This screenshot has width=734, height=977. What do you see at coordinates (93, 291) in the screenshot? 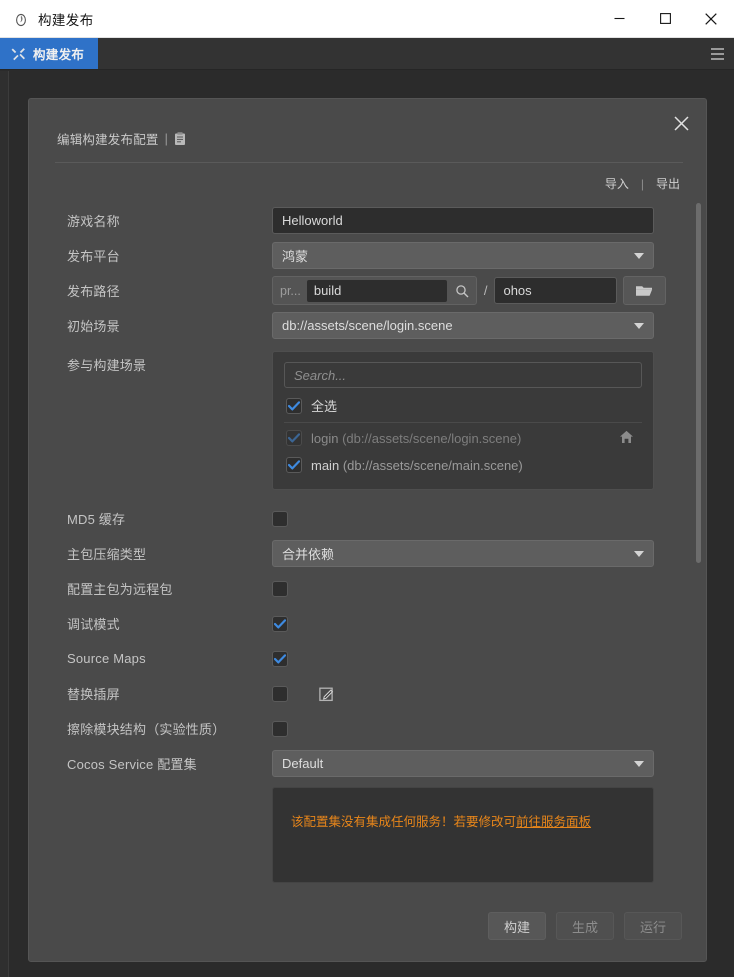
I see `label-build-path: 发布路径` at bounding box center [93, 291].